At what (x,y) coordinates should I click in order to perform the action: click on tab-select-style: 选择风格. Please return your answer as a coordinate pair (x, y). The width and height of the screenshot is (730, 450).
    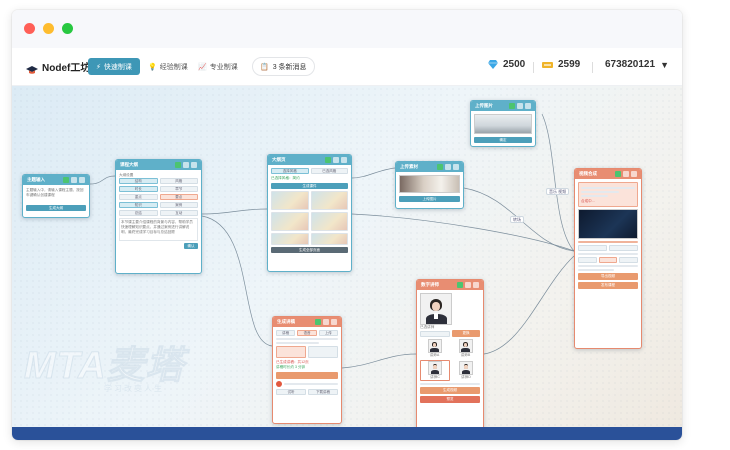
    Looking at the image, I should click on (290, 171).